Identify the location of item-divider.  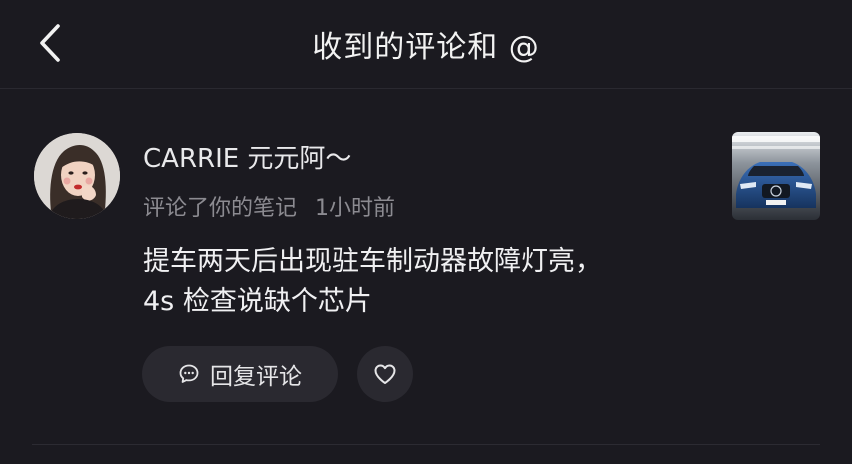
(426, 444).